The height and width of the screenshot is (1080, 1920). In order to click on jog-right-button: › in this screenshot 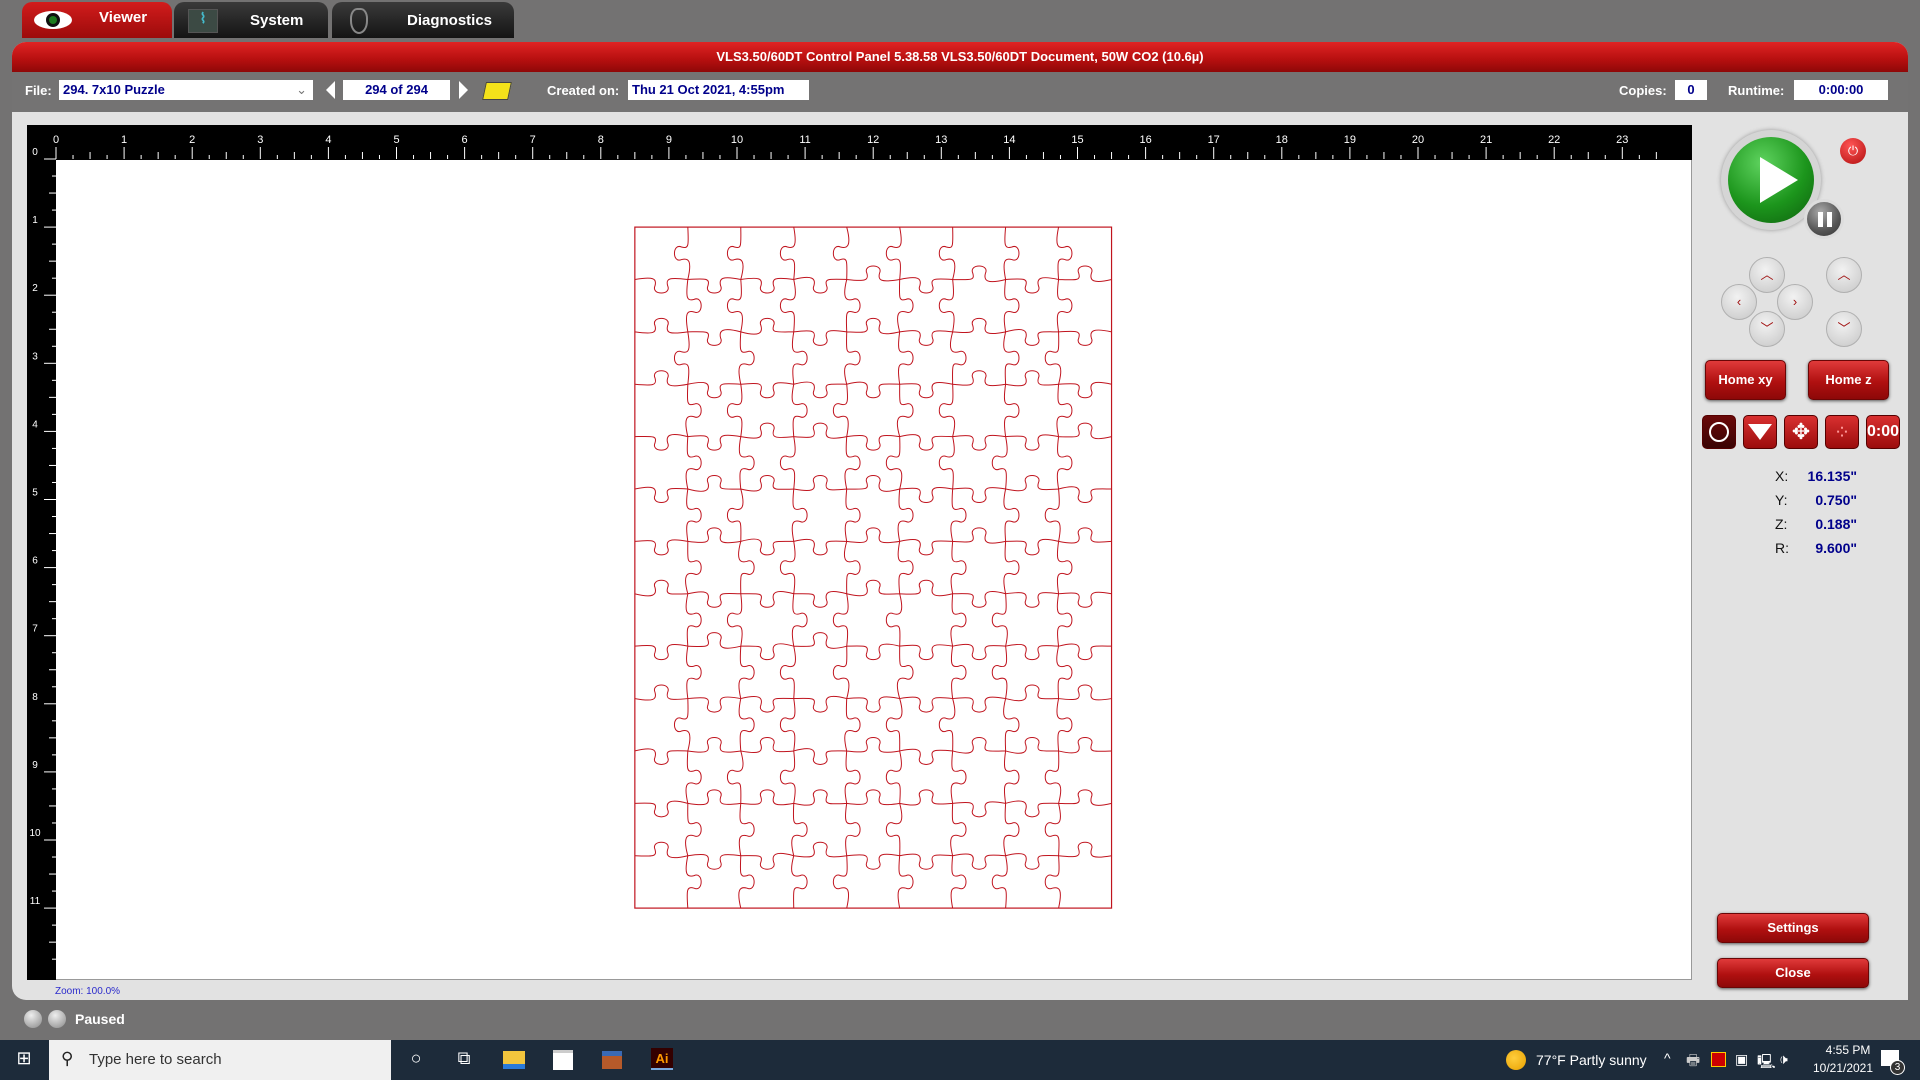, I will do `click(1795, 302)`.